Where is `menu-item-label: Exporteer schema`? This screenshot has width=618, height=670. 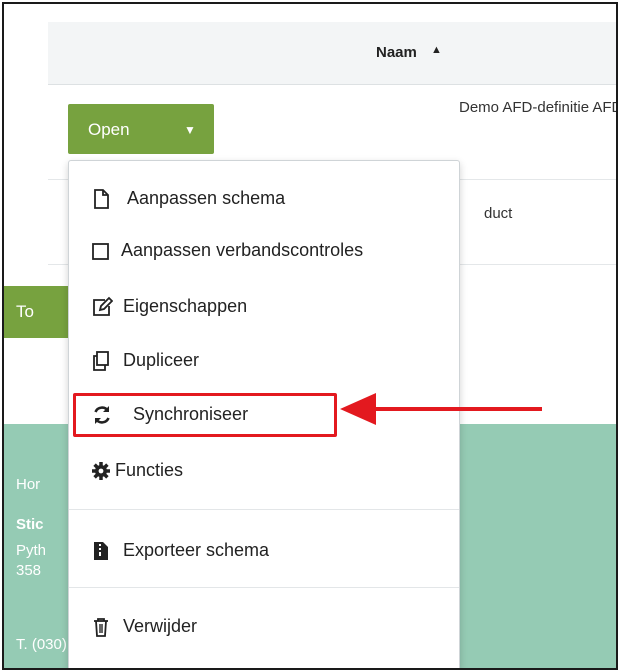 menu-item-label: Exporteer schema is located at coordinates (196, 550).